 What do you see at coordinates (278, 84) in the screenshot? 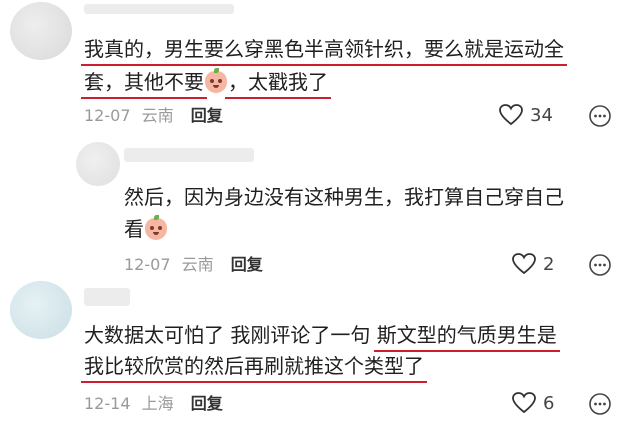
I see `underlined-text: ，太戳我了` at bounding box center [278, 84].